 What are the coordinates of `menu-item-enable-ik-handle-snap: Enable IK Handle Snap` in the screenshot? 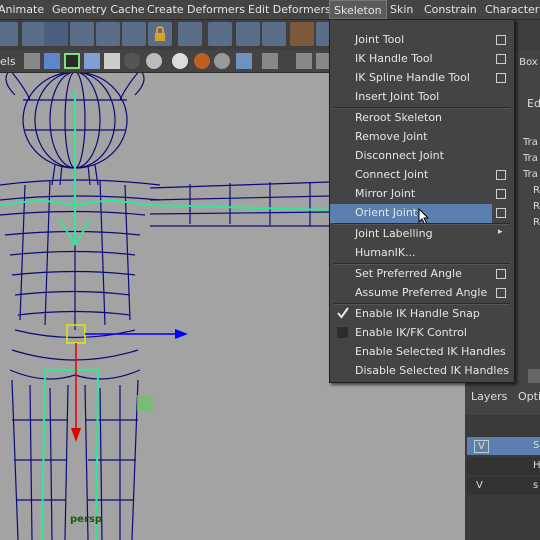 It's located at (422, 314).